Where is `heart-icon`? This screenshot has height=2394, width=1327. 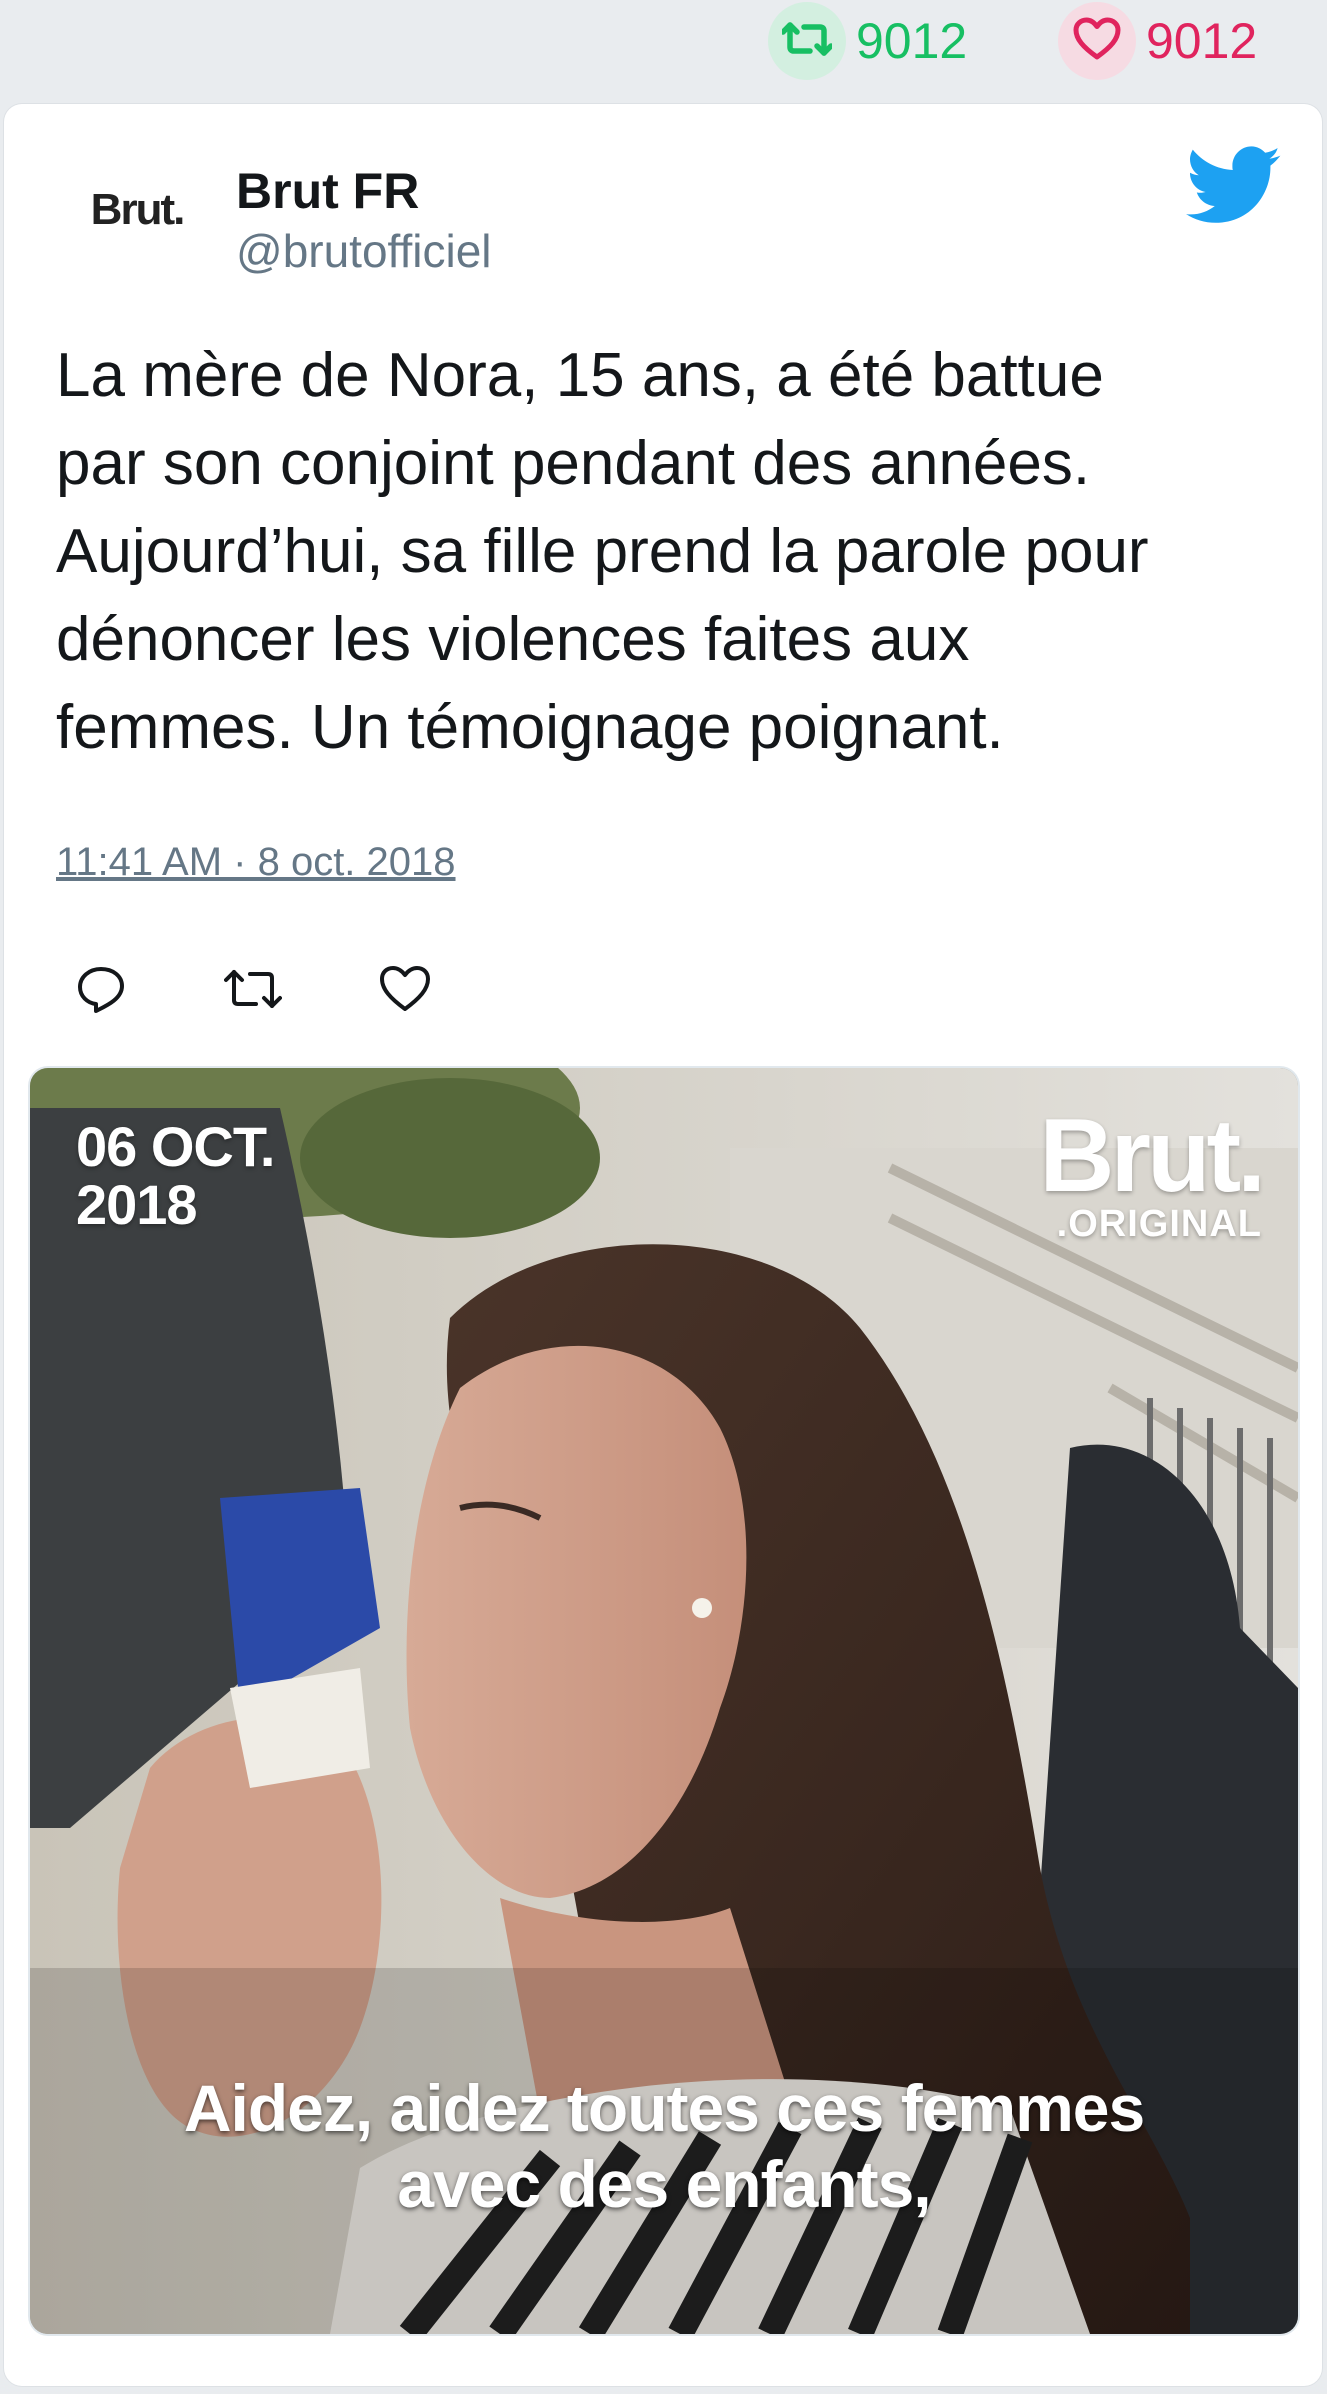 heart-icon is located at coordinates (1097, 41).